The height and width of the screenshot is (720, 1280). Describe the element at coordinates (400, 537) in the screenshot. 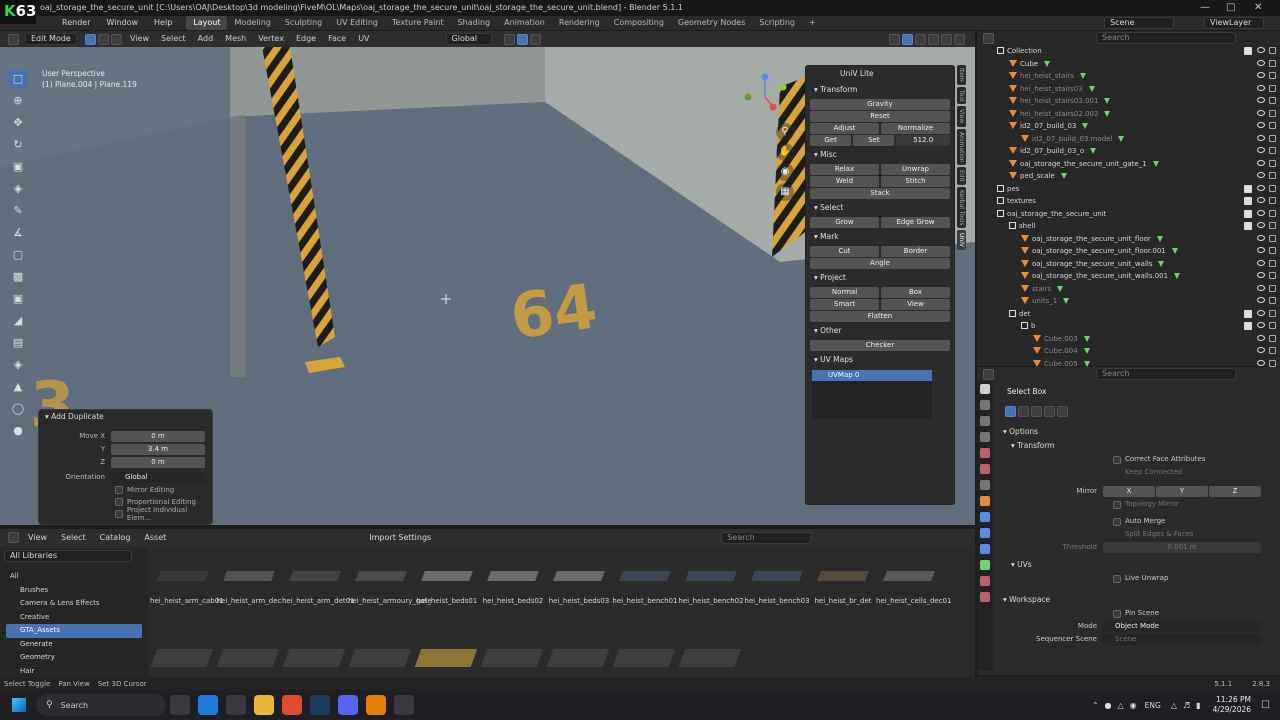

I see `import-settings-dropdown: Import Settings` at that location.